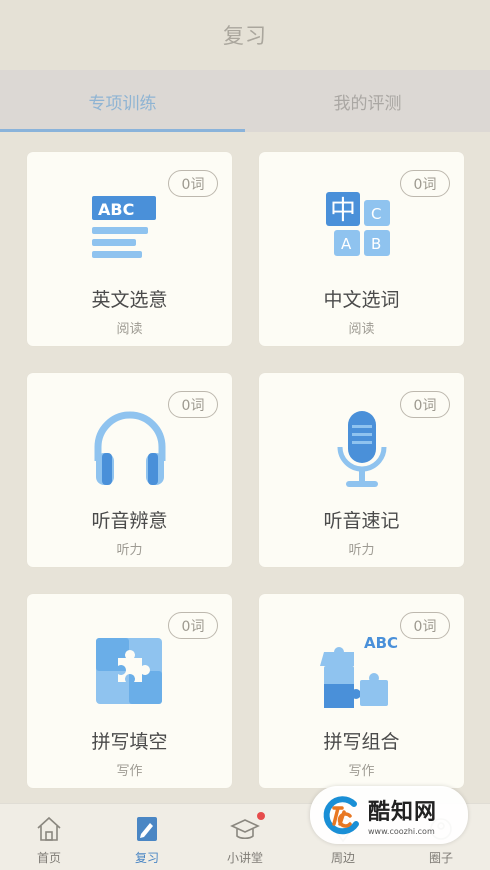  Describe the element at coordinates (440, 858) in the screenshot. I see `nav-label: 圈子` at that location.